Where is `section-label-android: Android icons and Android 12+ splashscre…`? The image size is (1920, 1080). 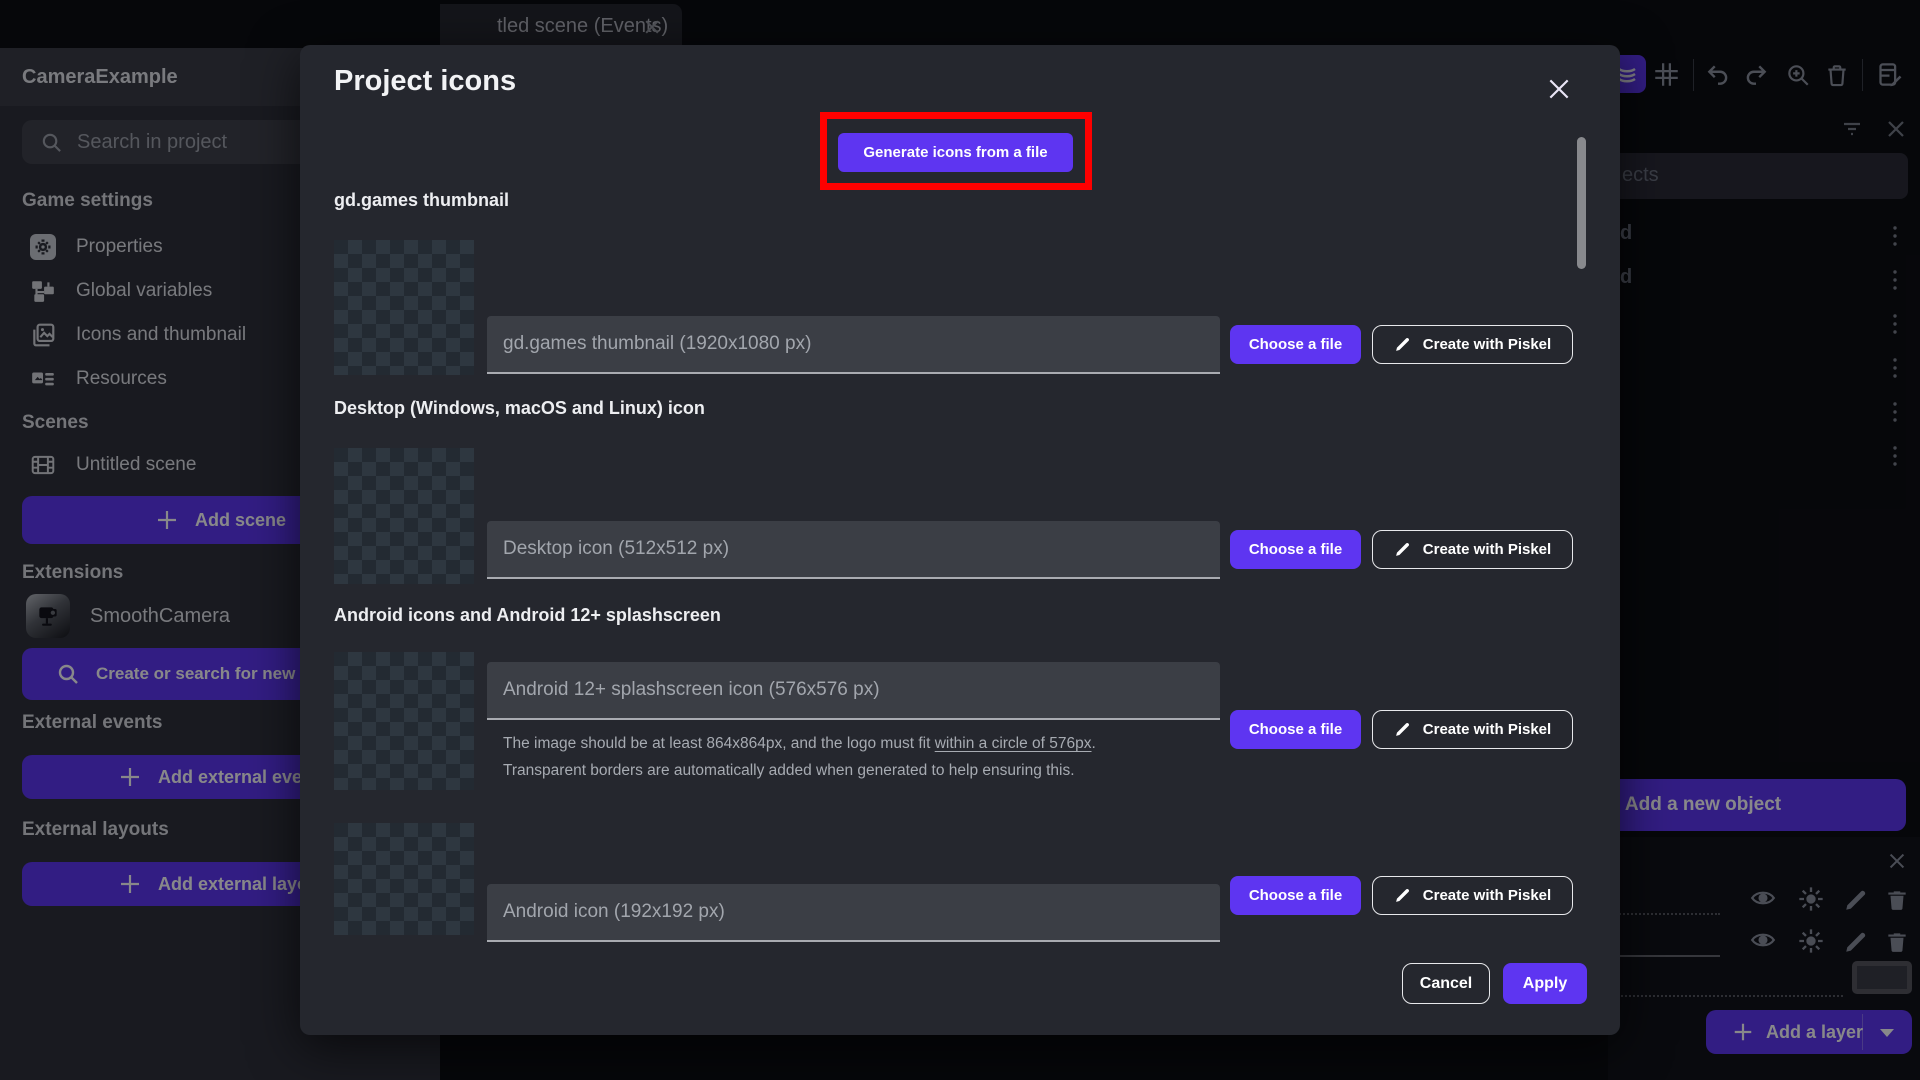 section-label-android: Android icons and Android 12+ splashscre… is located at coordinates (527, 615).